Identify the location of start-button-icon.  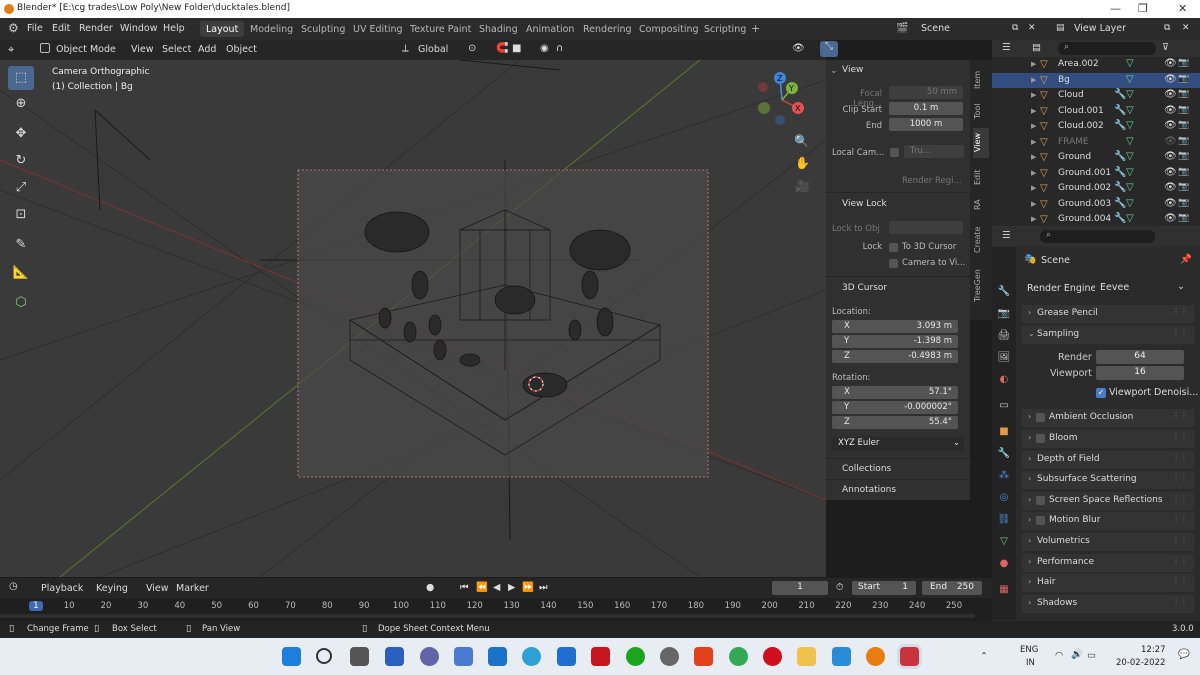
(291, 656).